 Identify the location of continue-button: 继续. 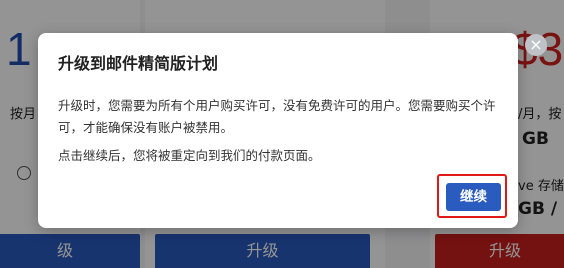
(473, 197).